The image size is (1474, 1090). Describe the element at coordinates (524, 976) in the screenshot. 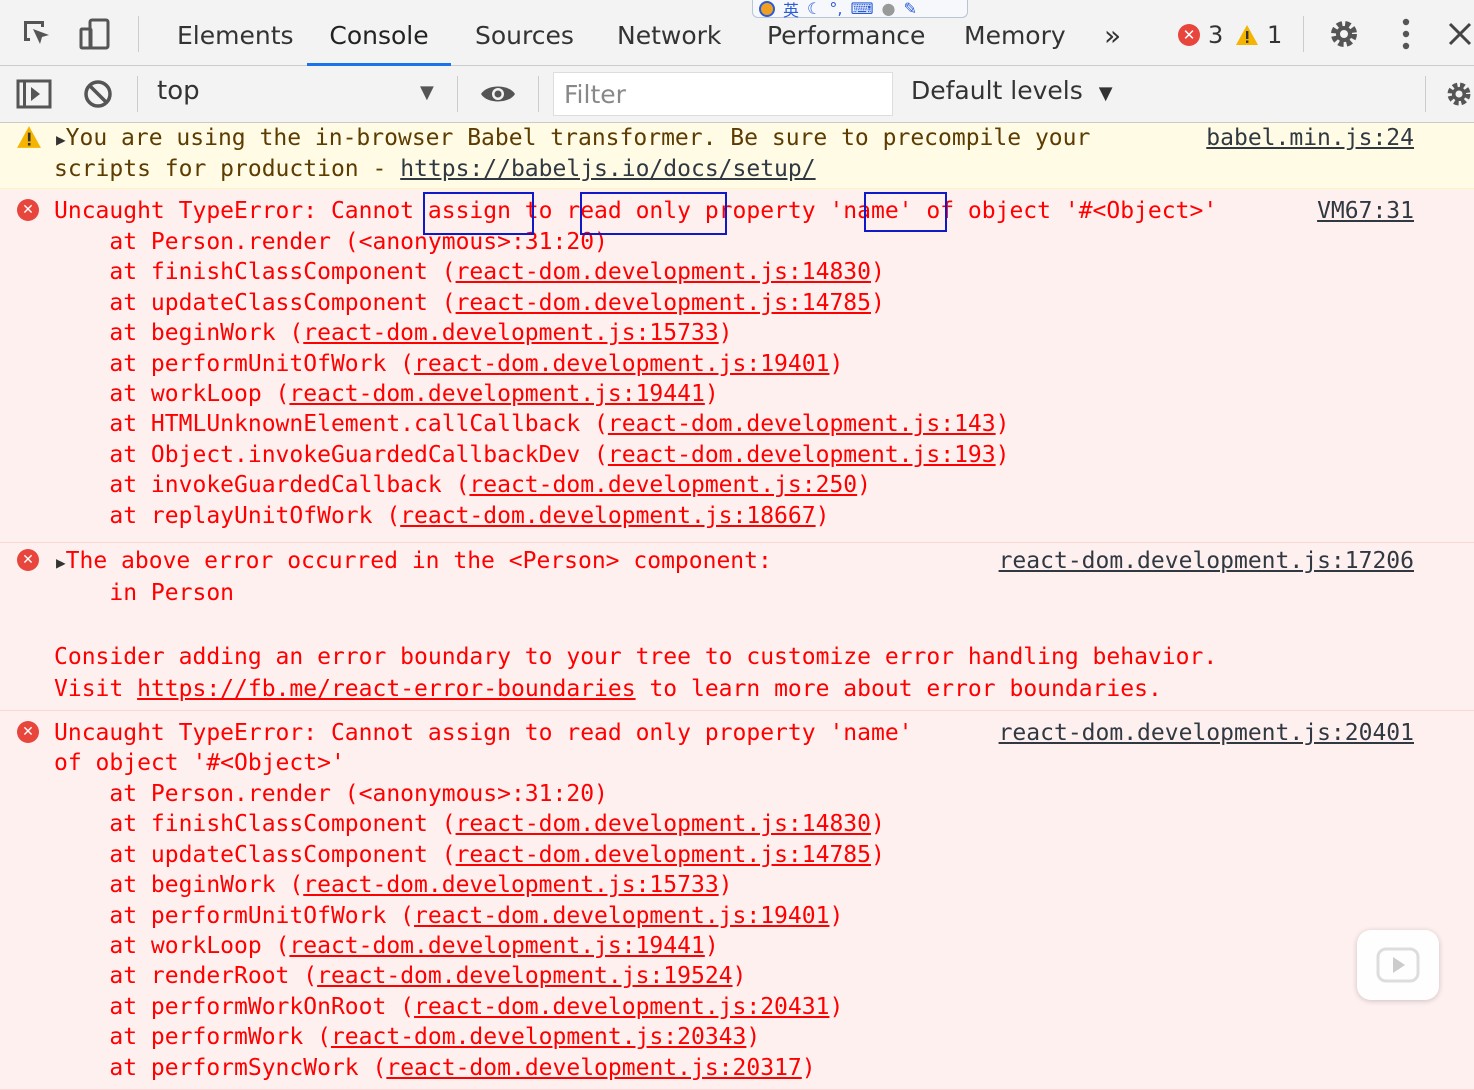

I see `stack-frame-link: react-dom.development.js:19524` at that location.